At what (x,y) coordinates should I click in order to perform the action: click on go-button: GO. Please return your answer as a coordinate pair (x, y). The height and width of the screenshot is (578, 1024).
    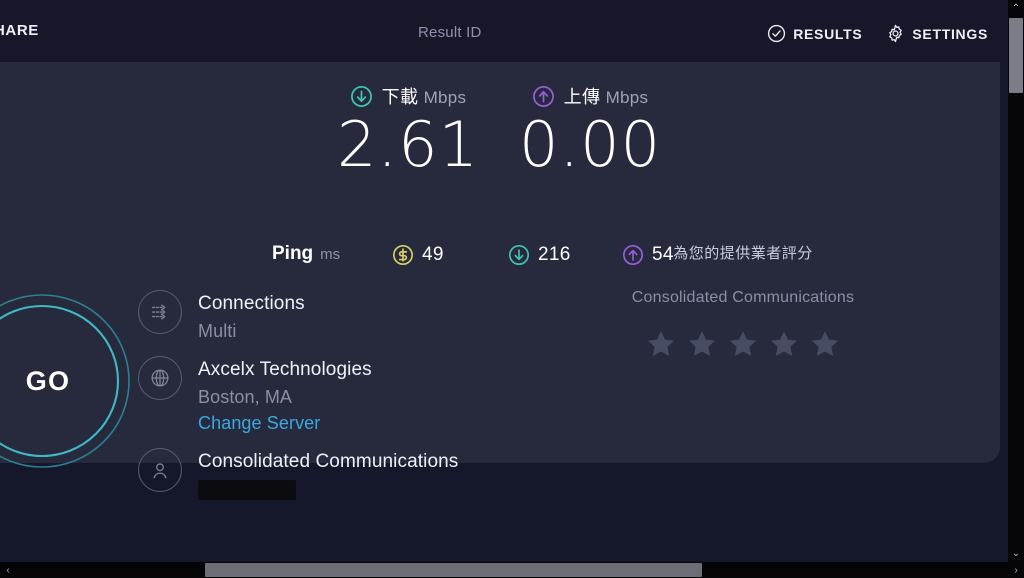
    Looking at the image, I should click on (71, 381).